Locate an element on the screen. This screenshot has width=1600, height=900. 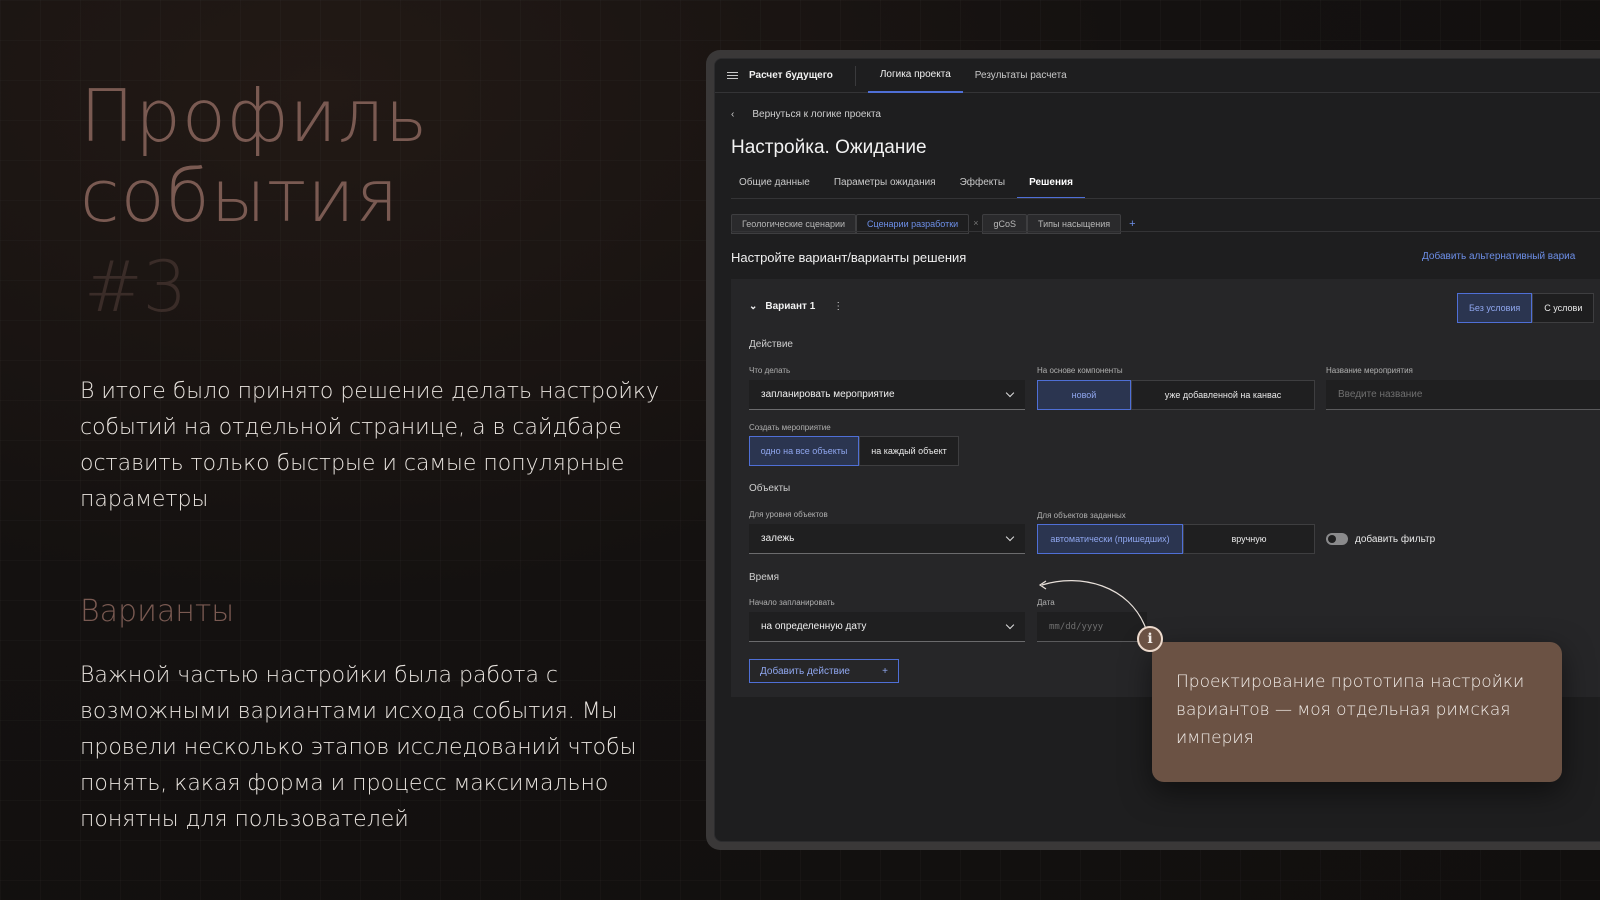
add-alternative-link: Добавить альтернативный вариа is located at coordinates (1498, 256).